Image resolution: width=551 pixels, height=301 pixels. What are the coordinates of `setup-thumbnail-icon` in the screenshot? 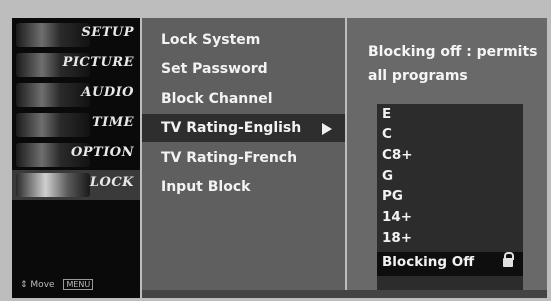 It's located at (53, 35).